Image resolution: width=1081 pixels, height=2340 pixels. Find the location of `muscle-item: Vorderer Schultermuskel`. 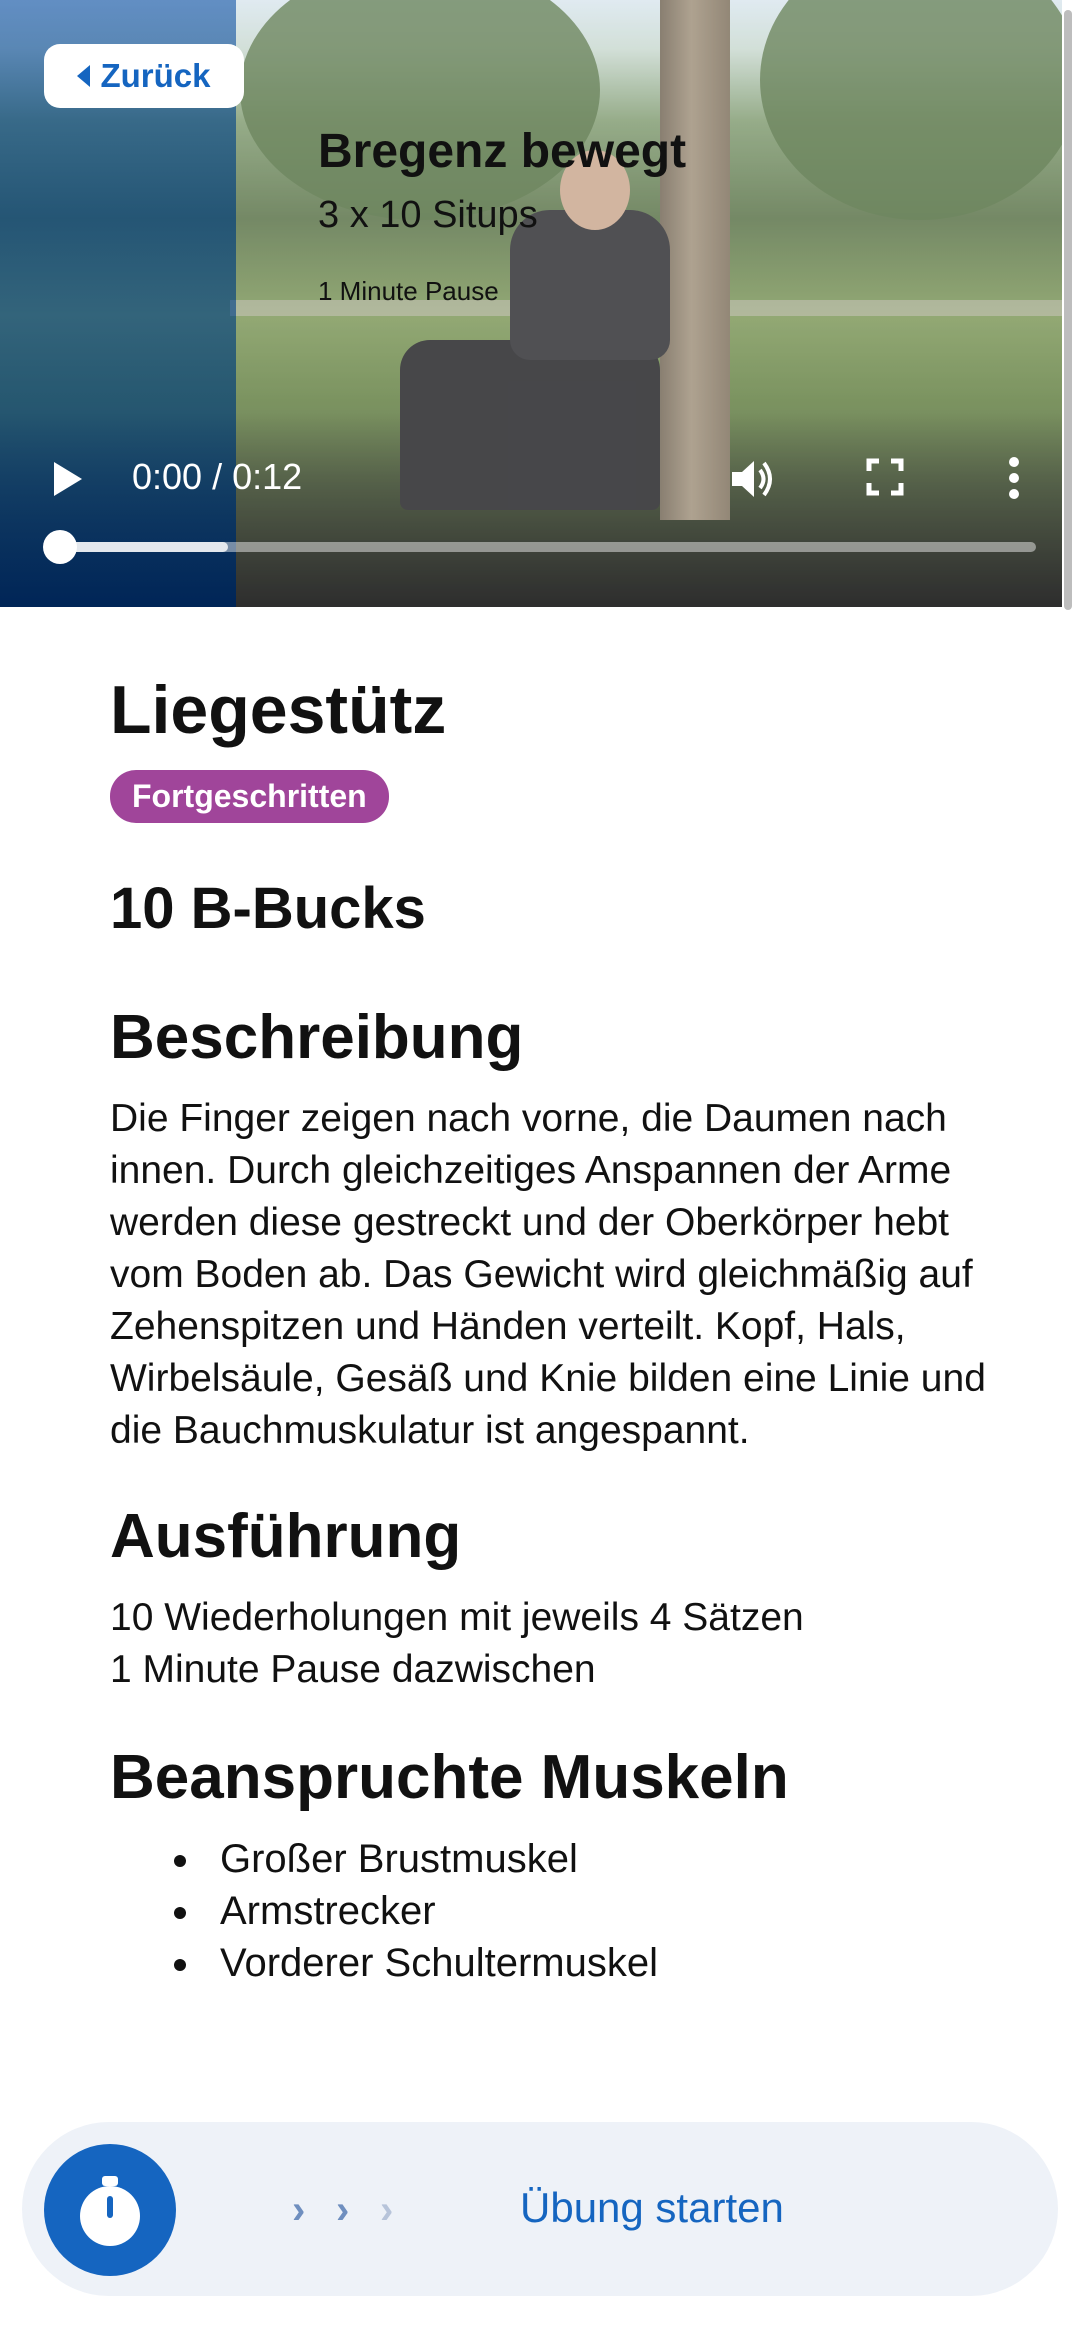

muscle-item: Vorderer Schultermuskel is located at coordinates (560, 1963).